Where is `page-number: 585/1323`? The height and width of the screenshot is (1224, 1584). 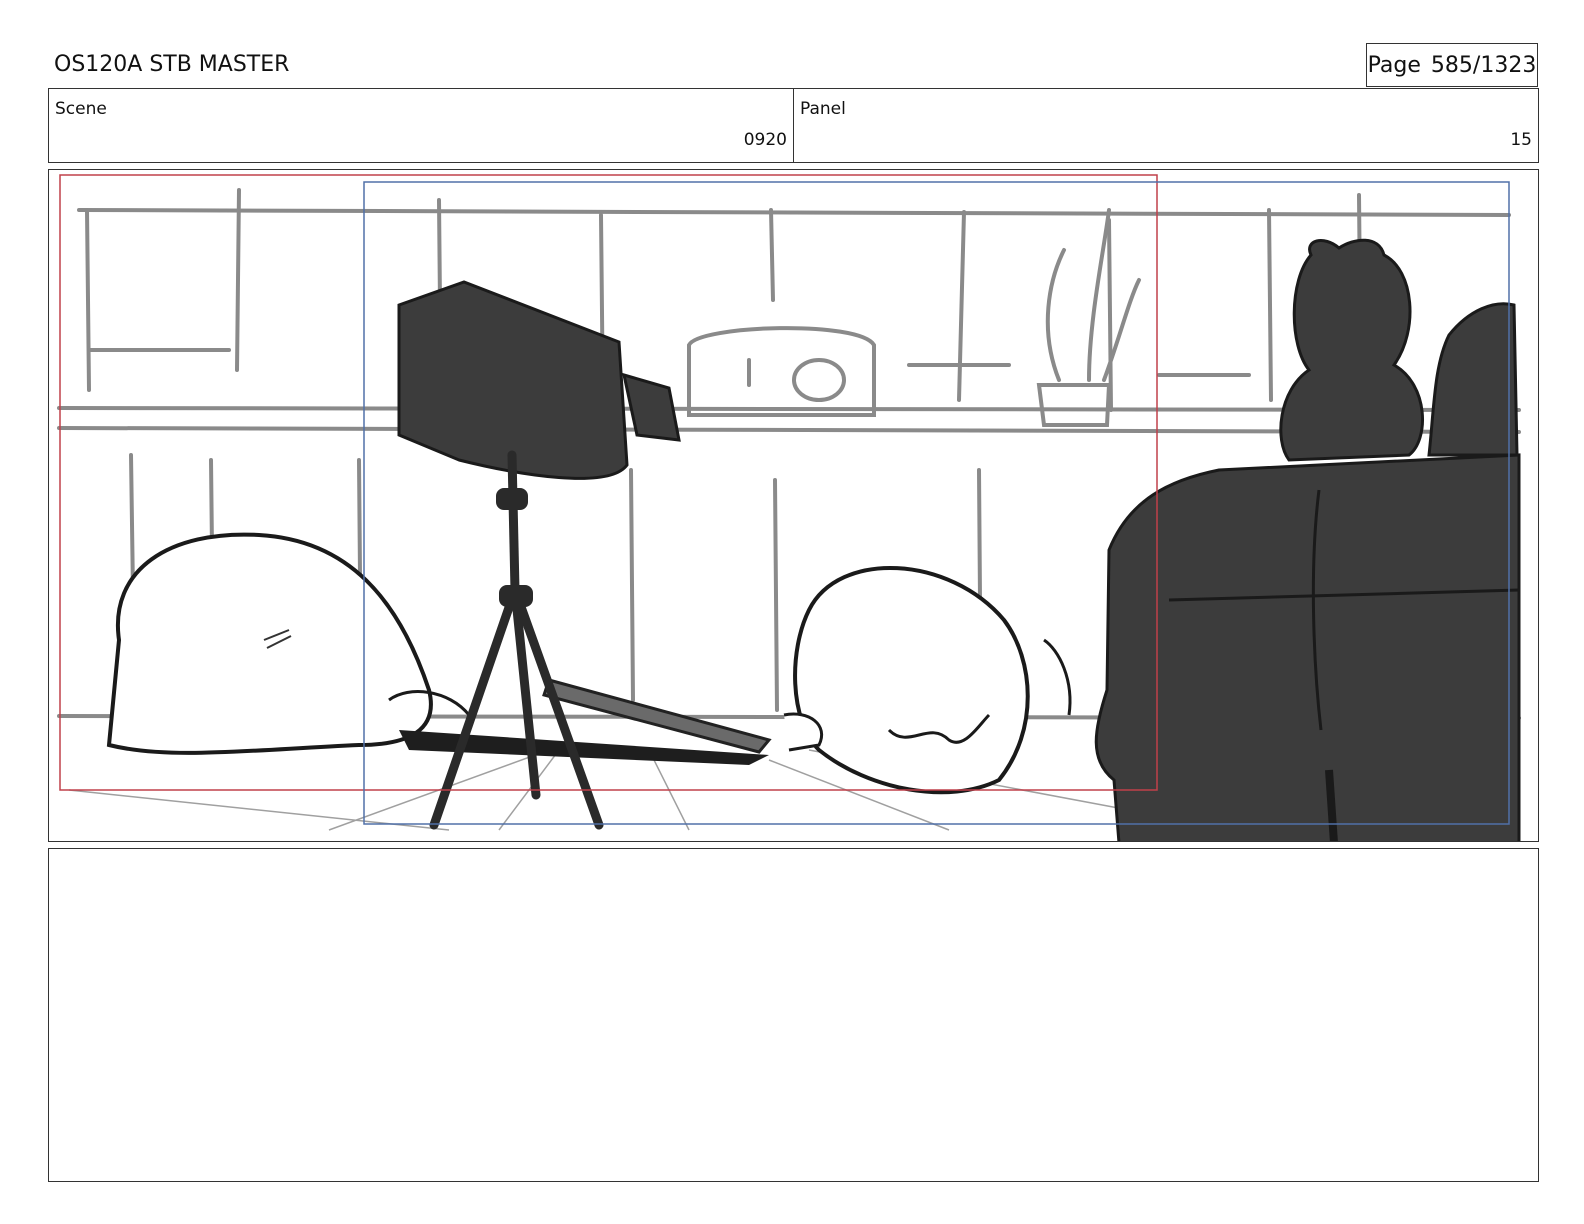
page-number: 585/1323 is located at coordinates (1483, 65).